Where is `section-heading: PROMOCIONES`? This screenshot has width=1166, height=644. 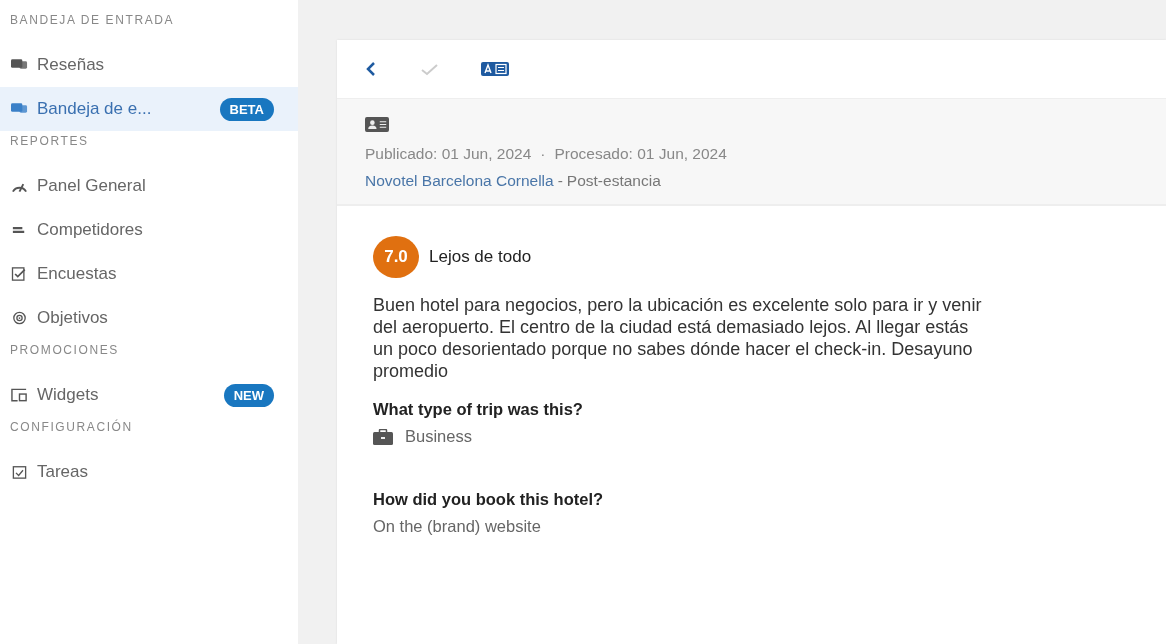 section-heading: PROMOCIONES is located at coordinates (64, 350).